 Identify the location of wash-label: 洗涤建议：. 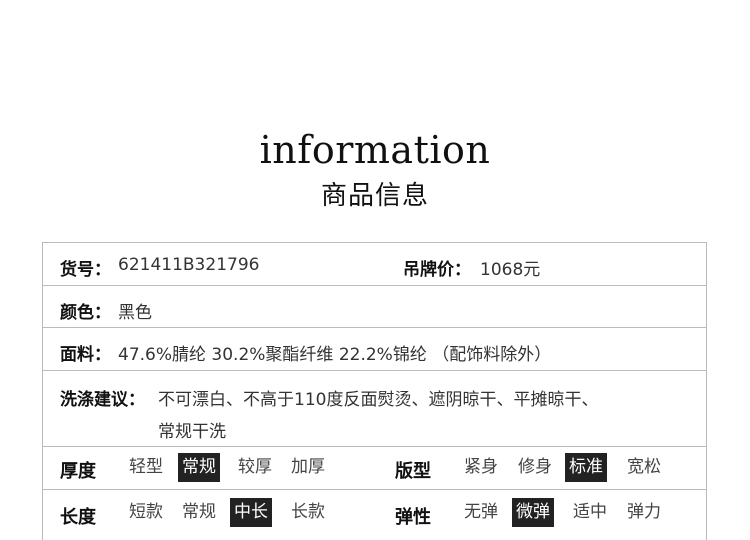
(102, 400).